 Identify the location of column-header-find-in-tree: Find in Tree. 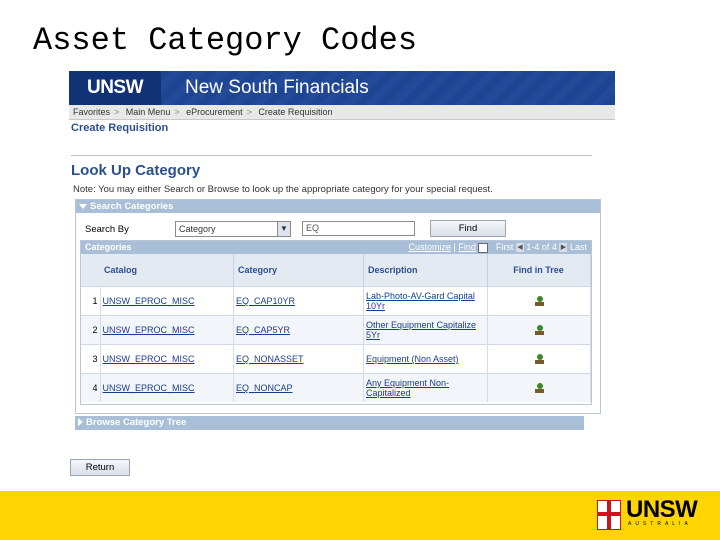
(539, 270).